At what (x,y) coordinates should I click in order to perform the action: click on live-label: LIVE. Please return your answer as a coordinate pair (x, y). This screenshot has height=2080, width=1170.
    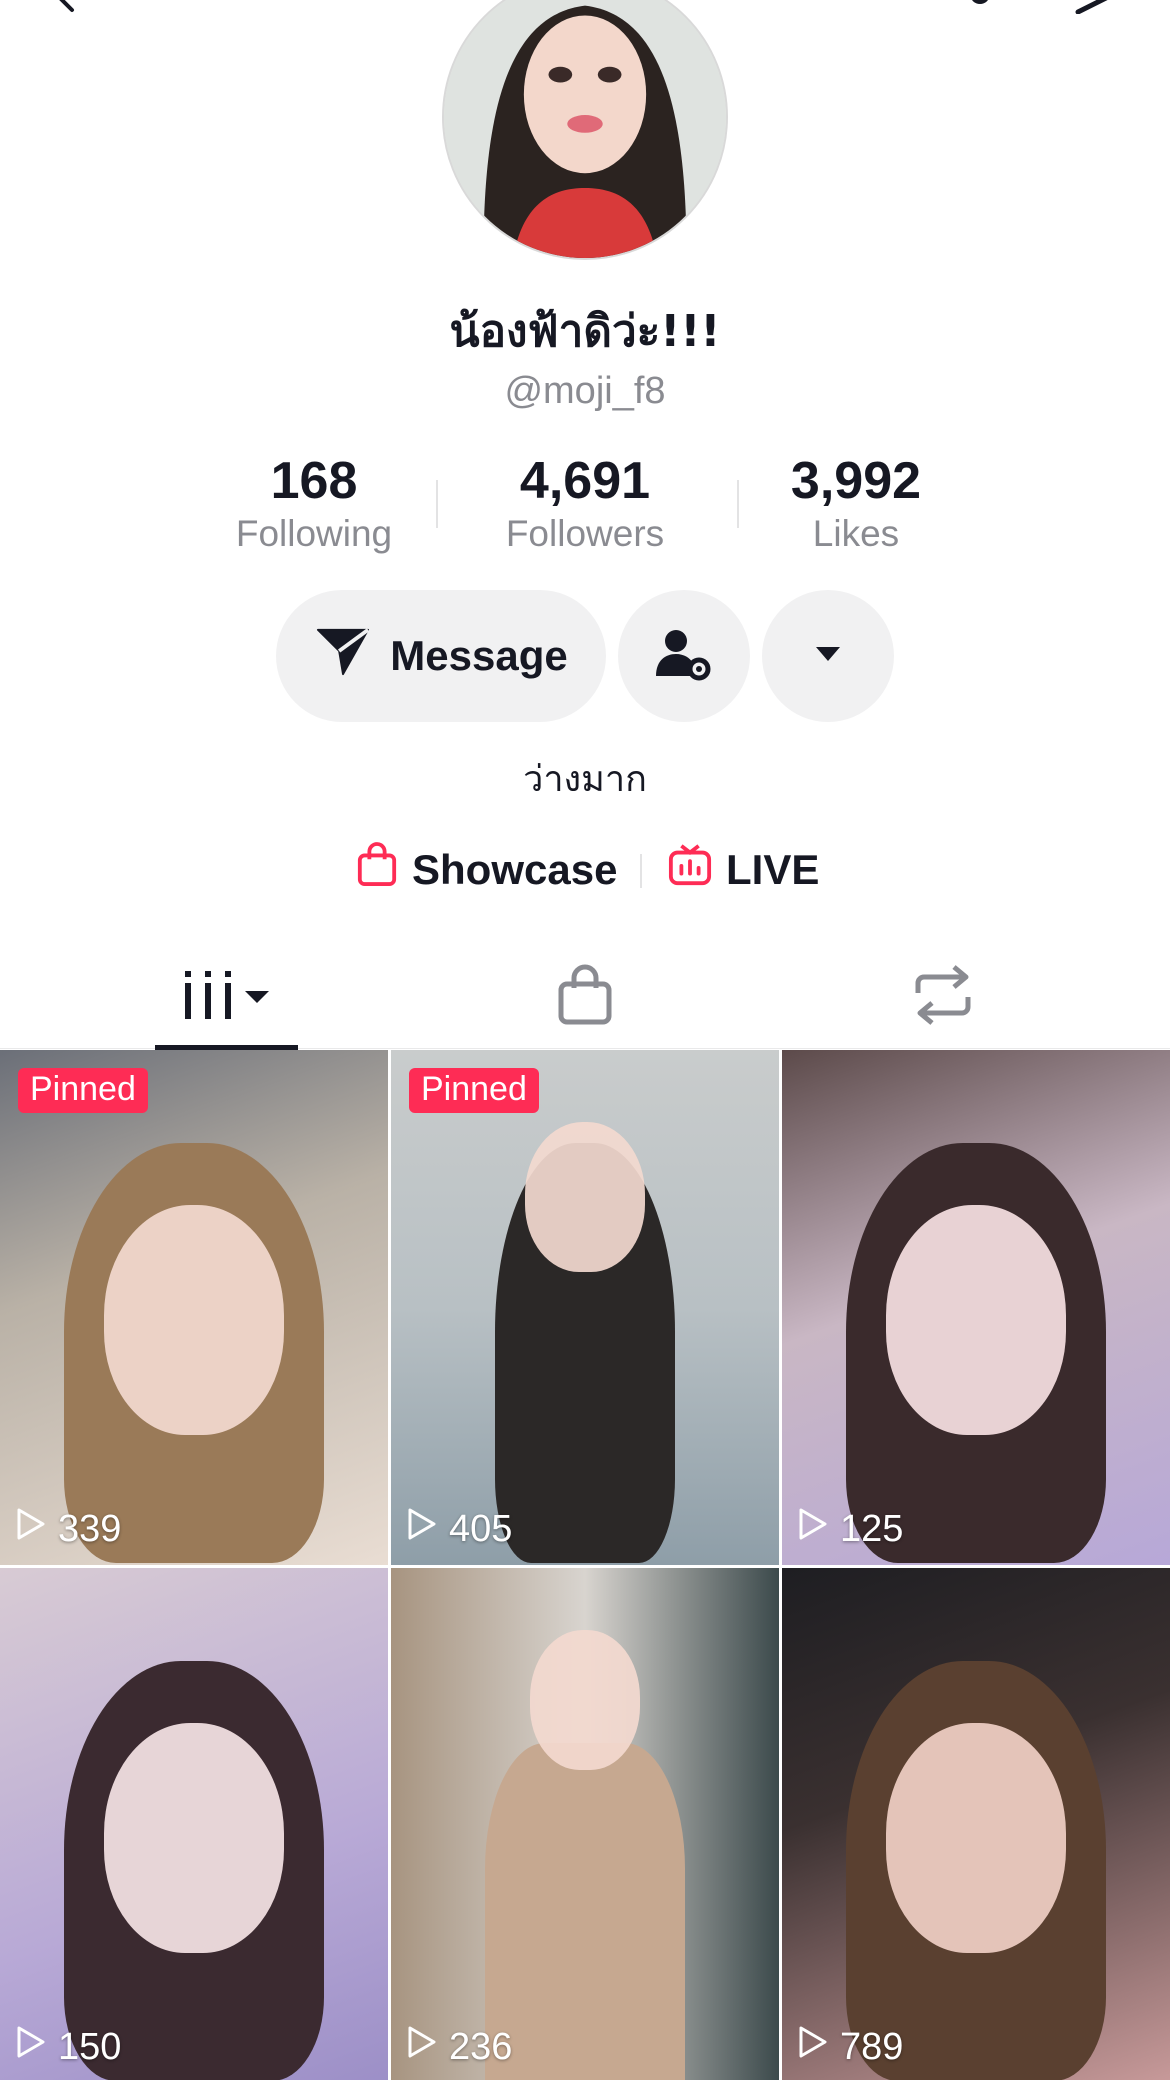
    Looking at the image, I should click on (773, 869).